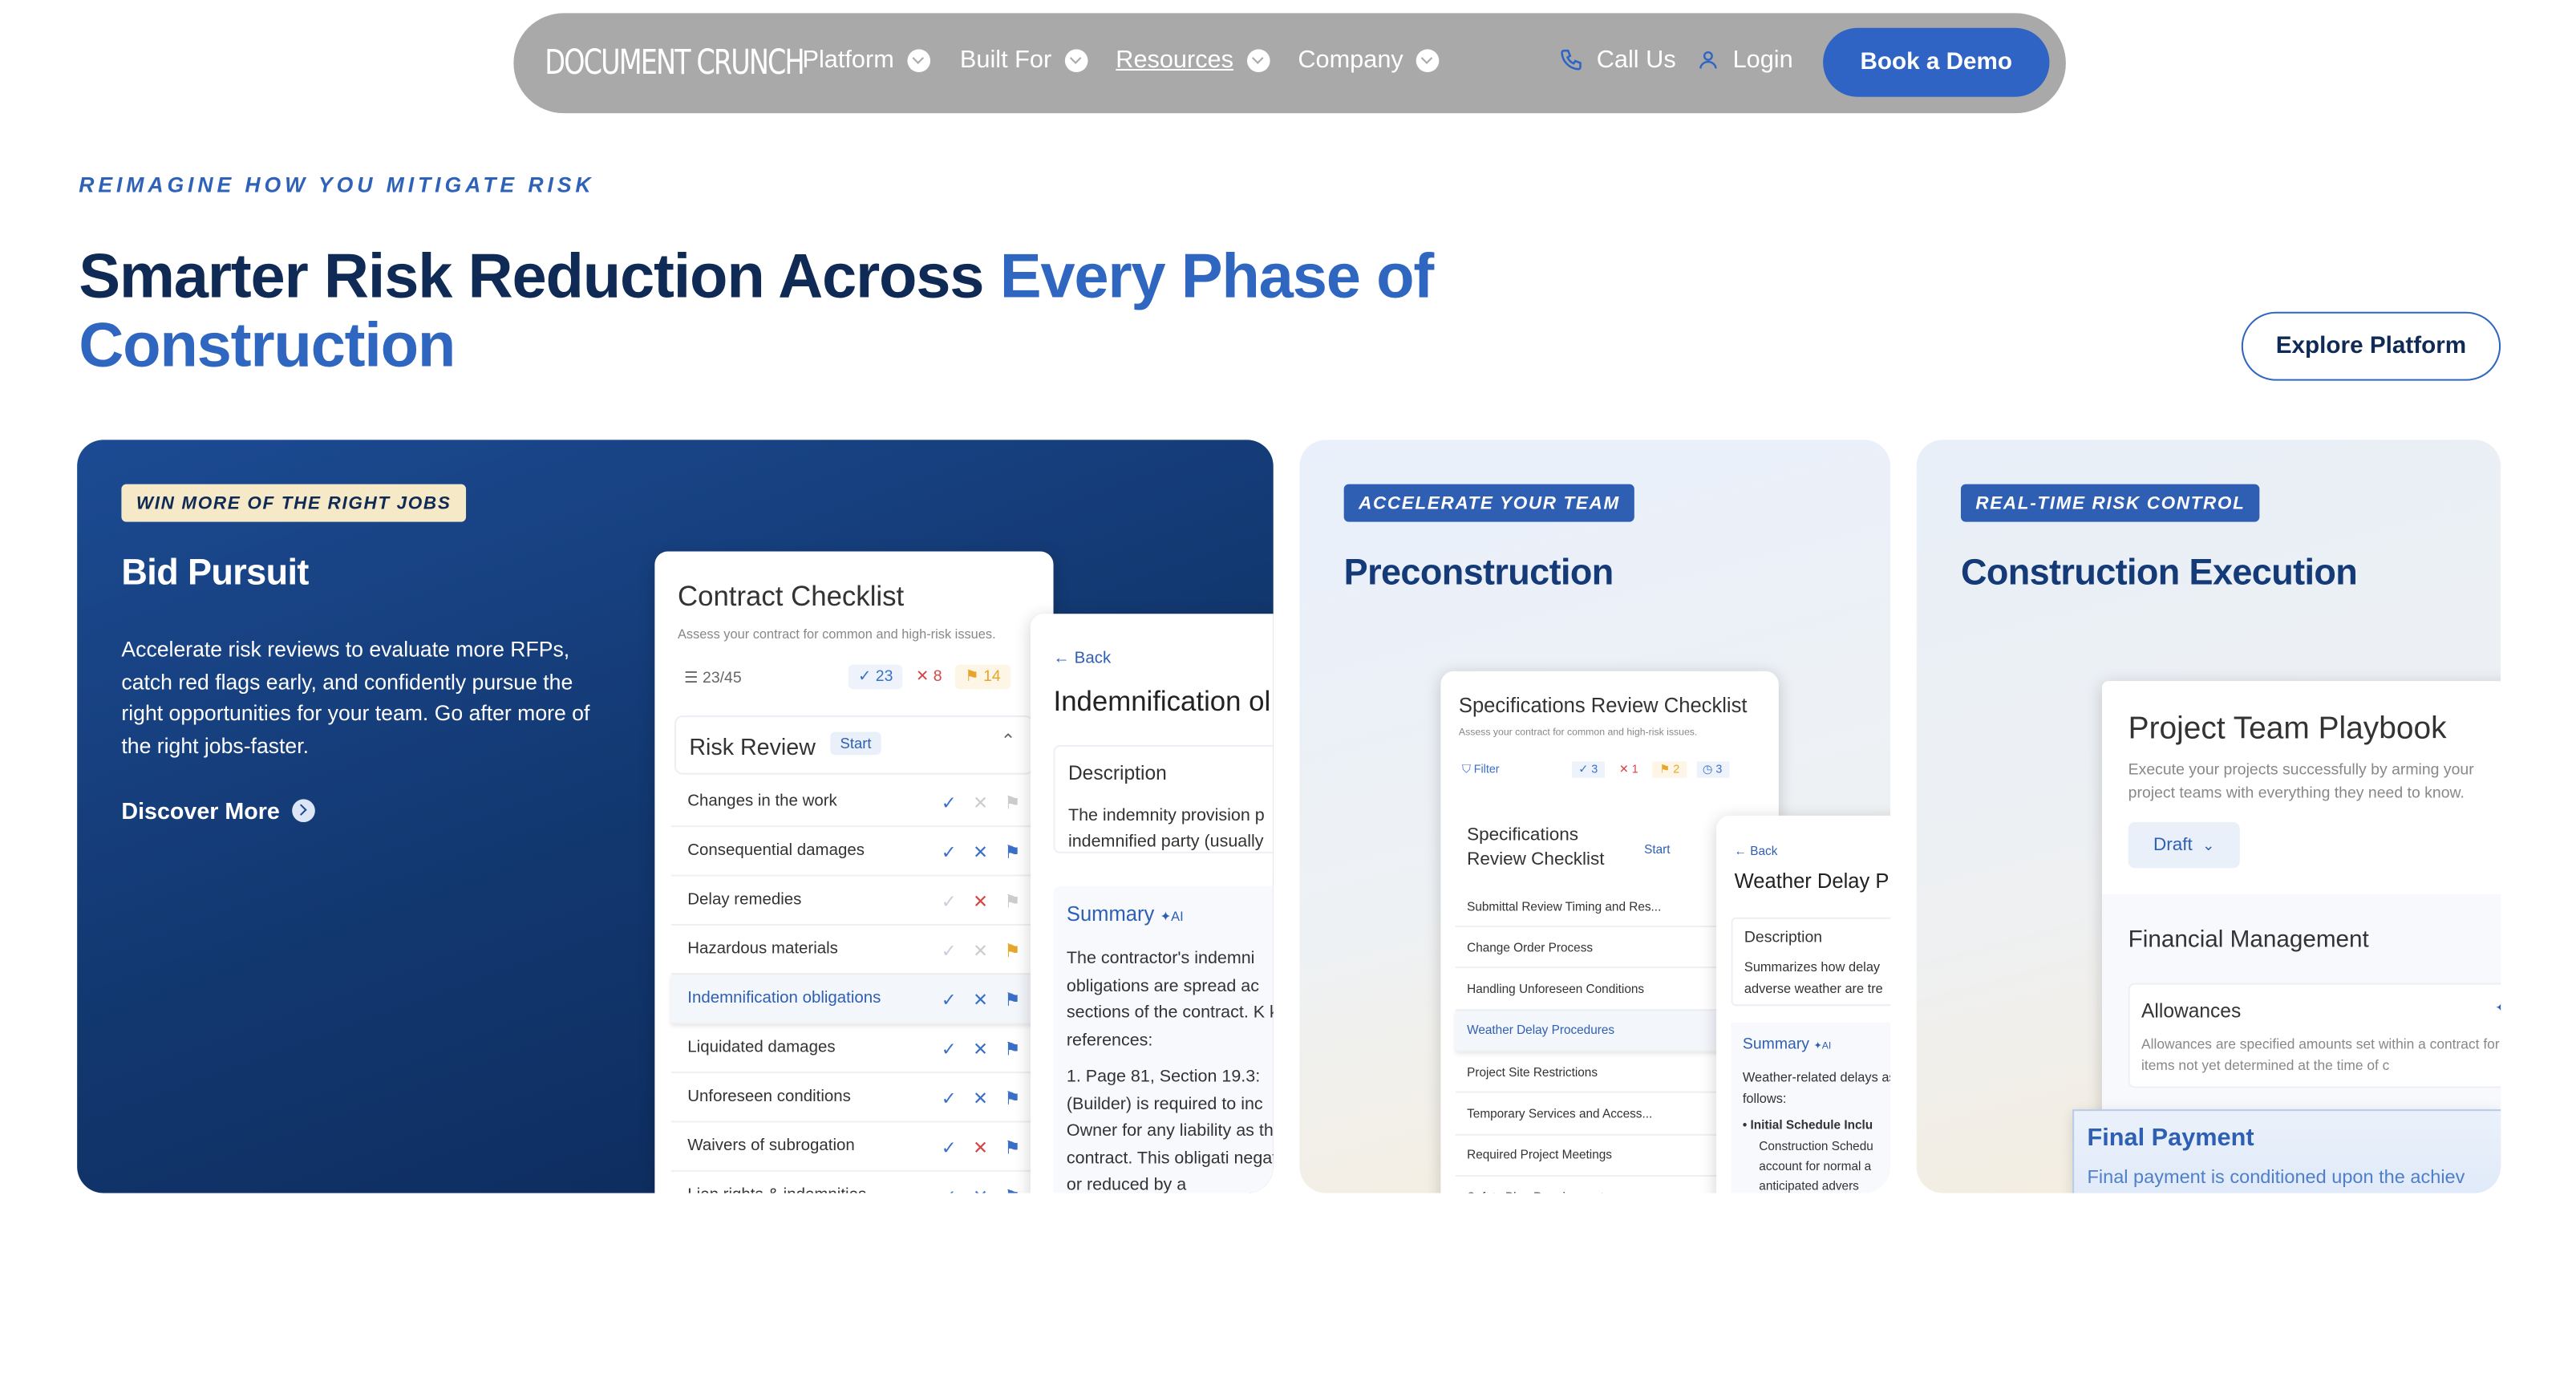 This screenshot has width=2576, height=1394. What do you see at coordinates (2248, 940) in the screenshot?
I see `section-title: Financial Management` at bounding box center [2248, 940].